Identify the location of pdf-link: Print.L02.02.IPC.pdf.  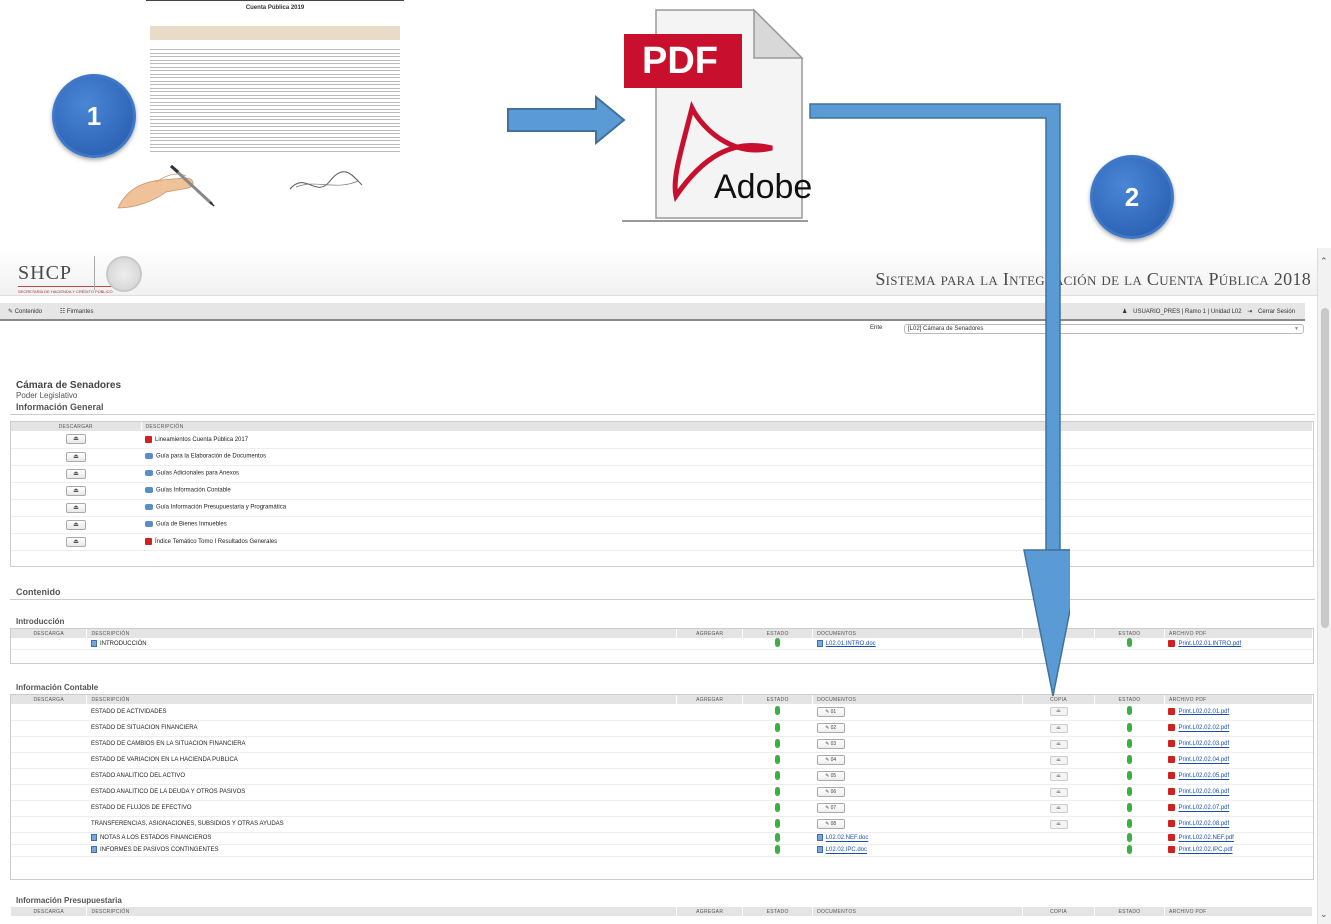
(1205, 851).